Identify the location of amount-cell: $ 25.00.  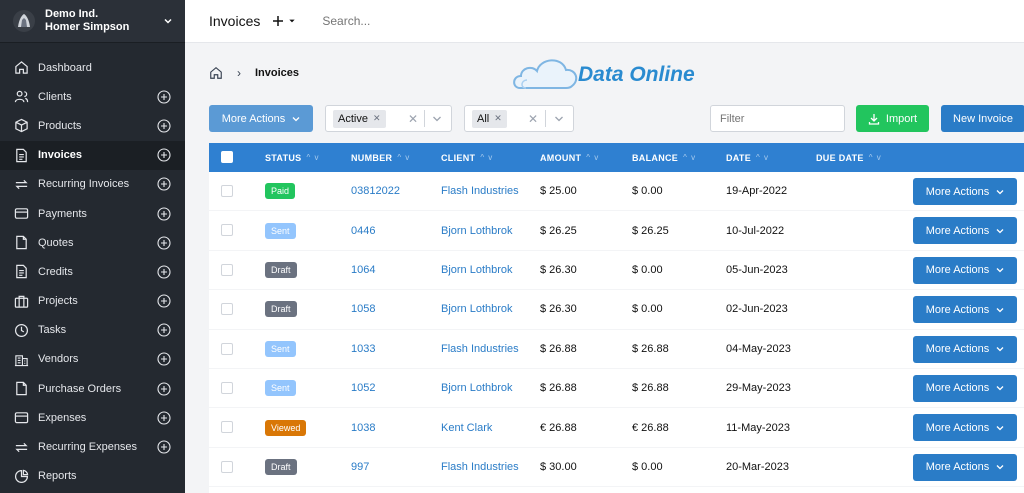
(558, 191).